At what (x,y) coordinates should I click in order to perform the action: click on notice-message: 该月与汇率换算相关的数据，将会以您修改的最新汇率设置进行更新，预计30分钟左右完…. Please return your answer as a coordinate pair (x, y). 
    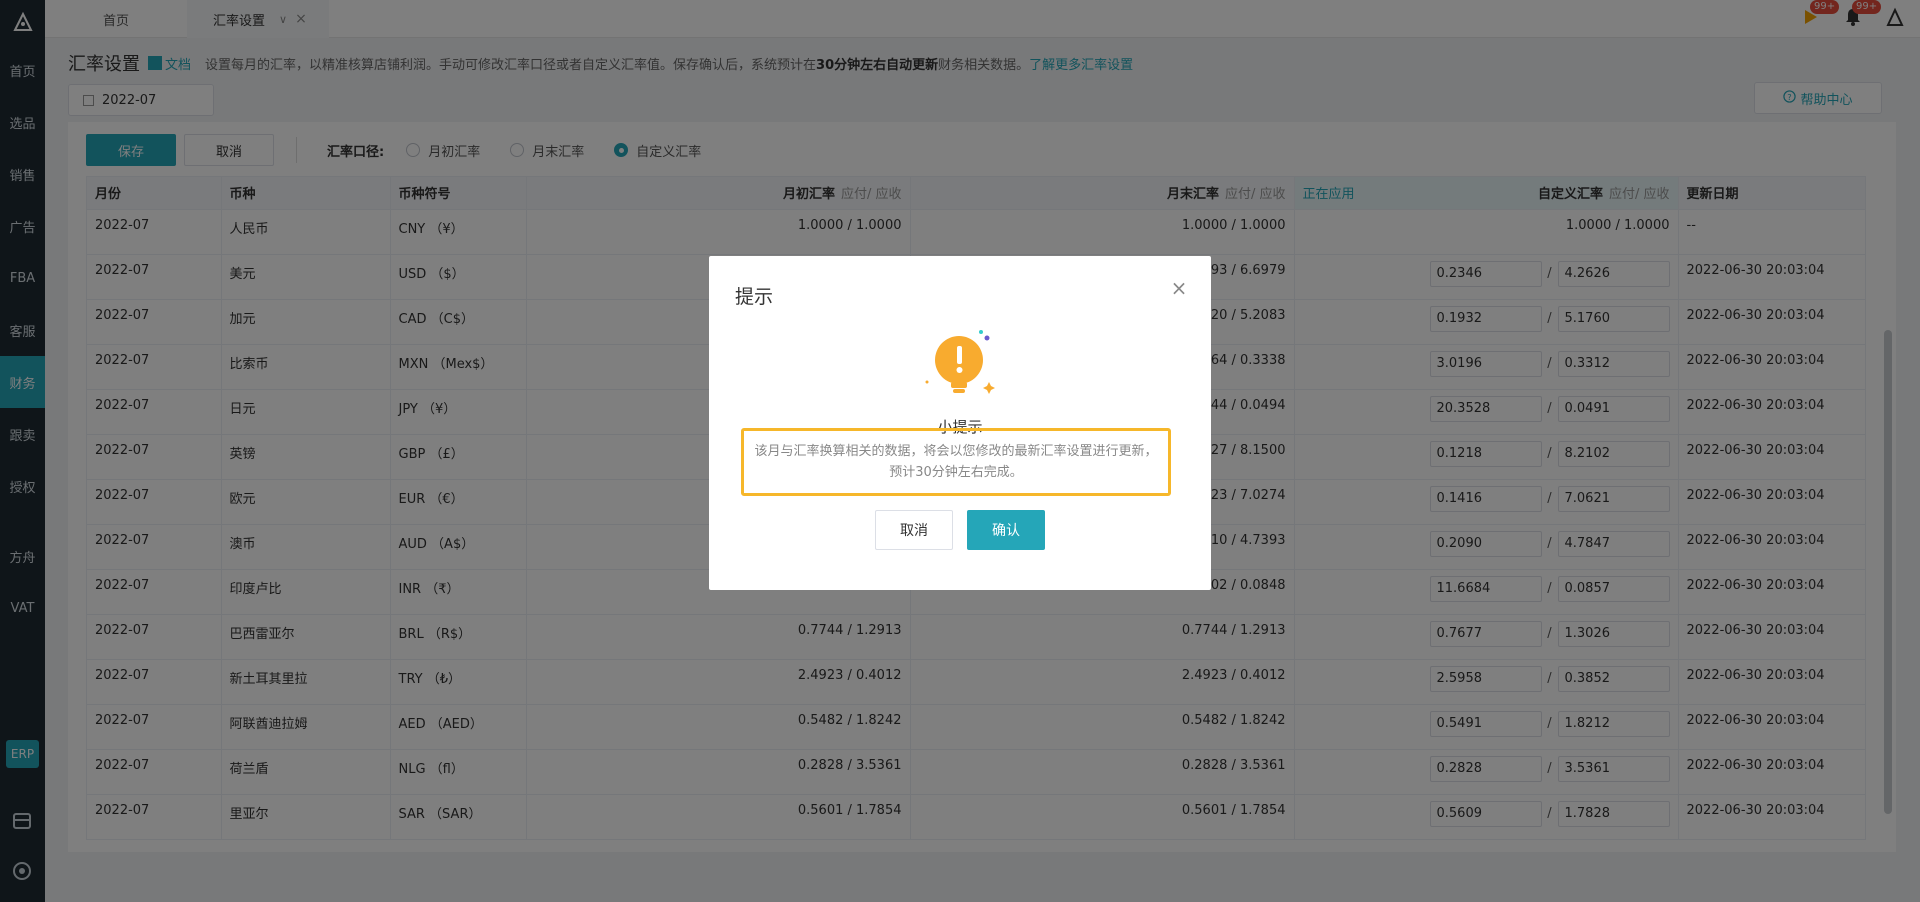
    Looking at the image, I should click on (956, 462).